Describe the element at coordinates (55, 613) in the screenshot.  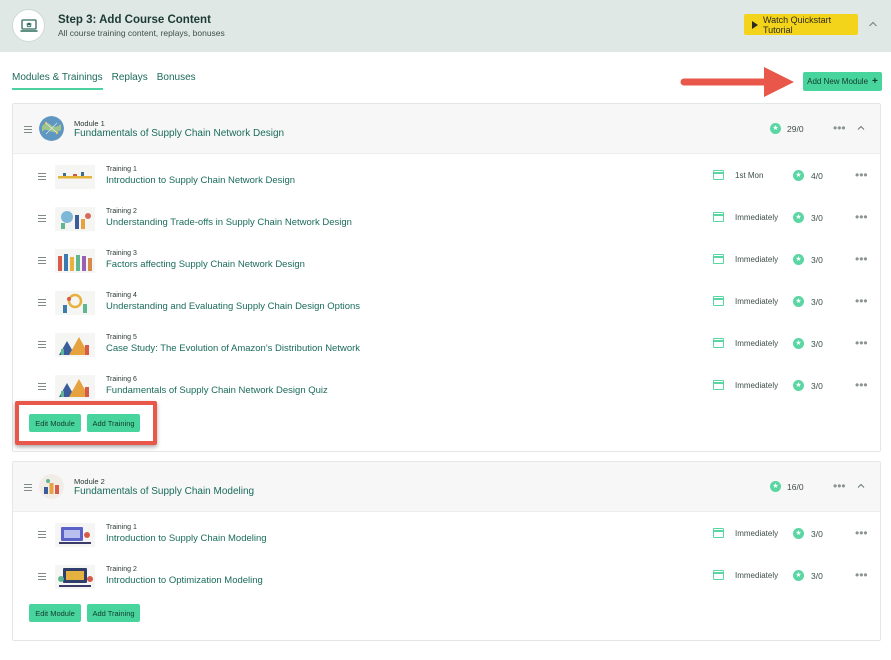
I see `edit-module-button: Edit Module` at that location.